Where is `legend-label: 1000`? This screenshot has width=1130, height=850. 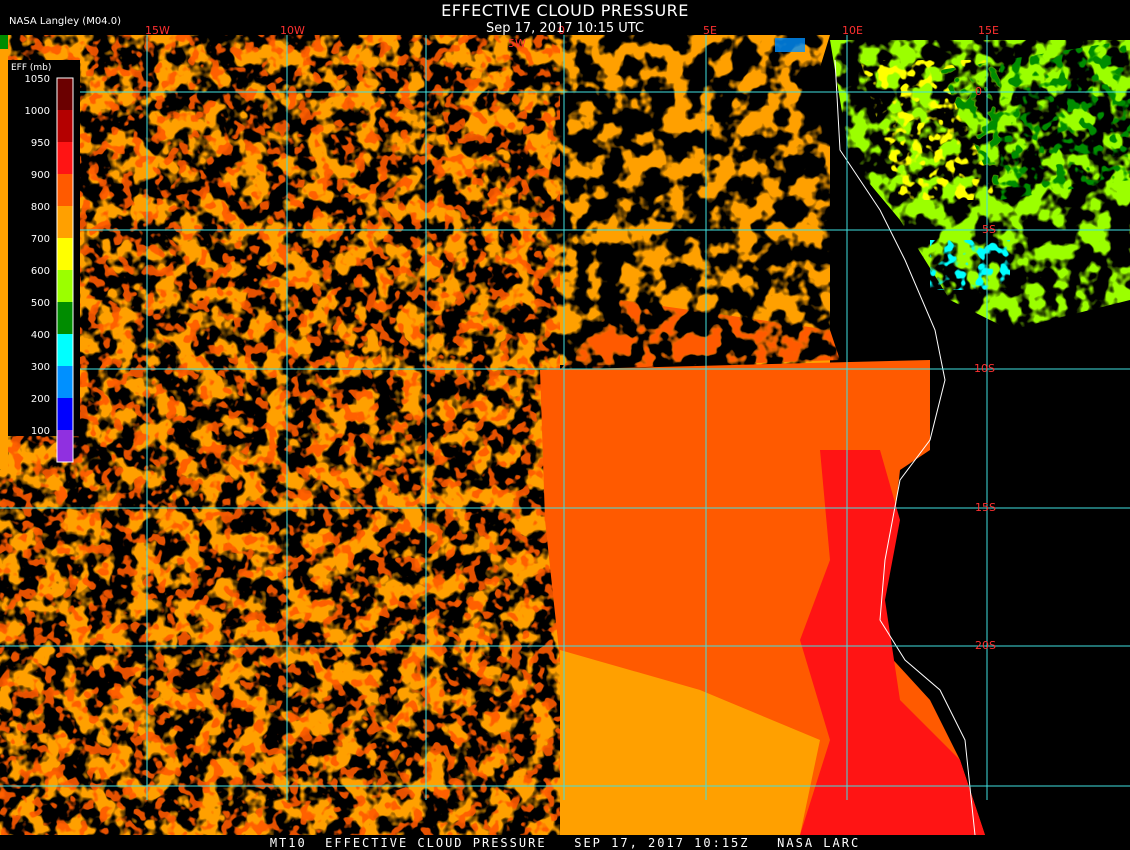 legend-label: 1000 is located at coordinates (37, 111).